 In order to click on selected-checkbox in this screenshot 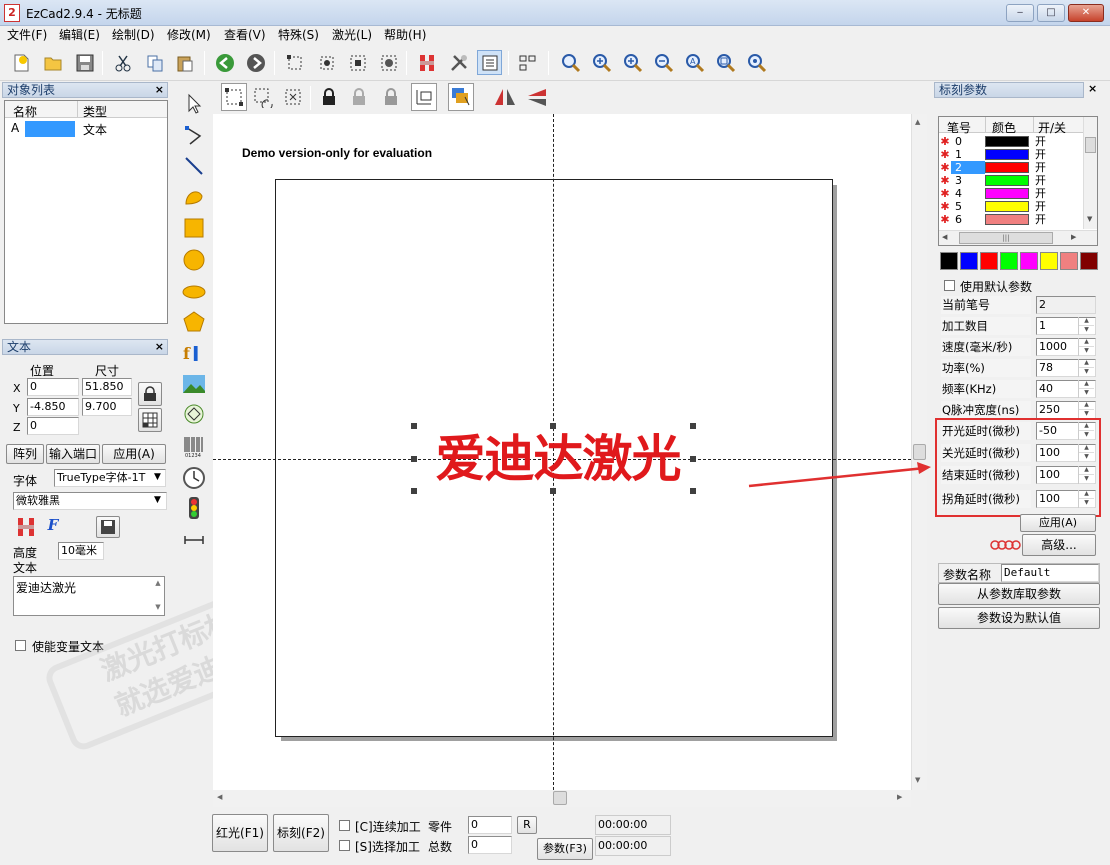, I will do `click(344, 845)`.